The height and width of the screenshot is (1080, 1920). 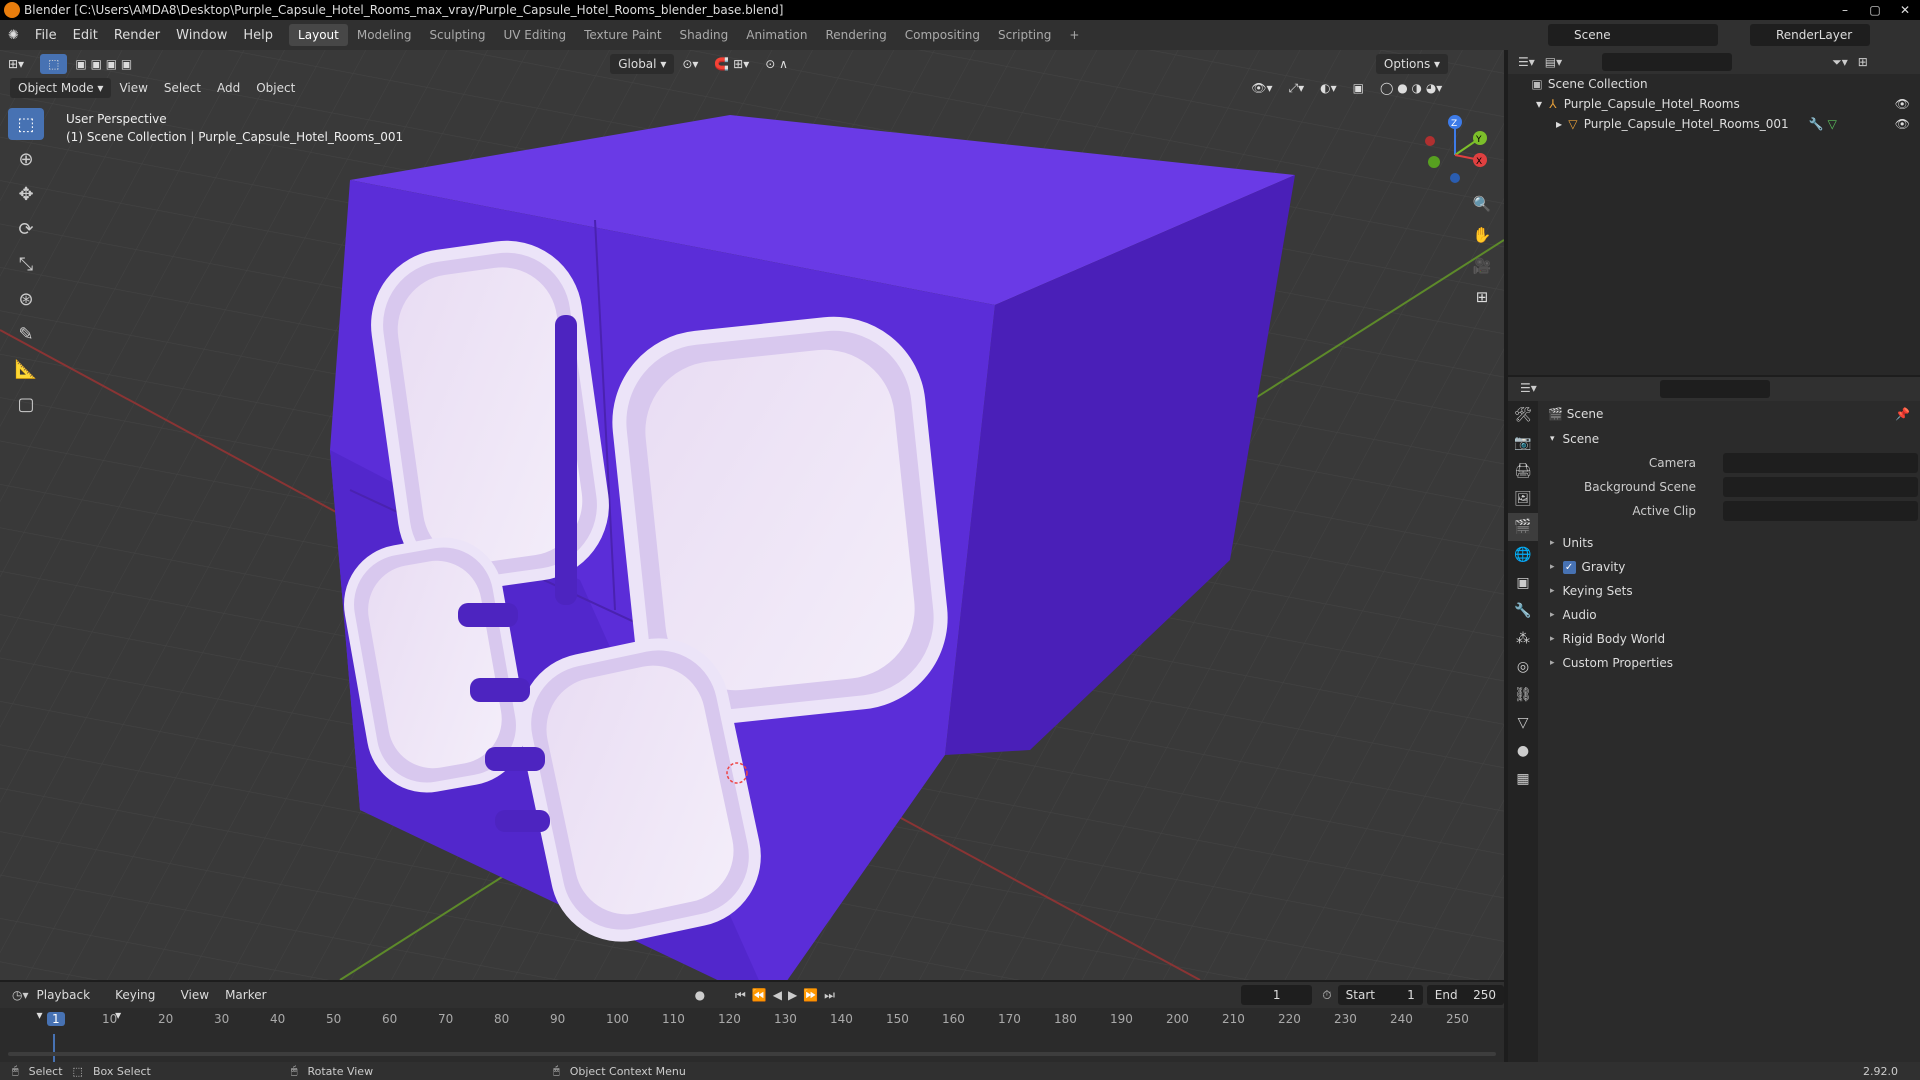 I want to click on scene-panel-header: ▾ Scene, so click(x=1729, y=439).